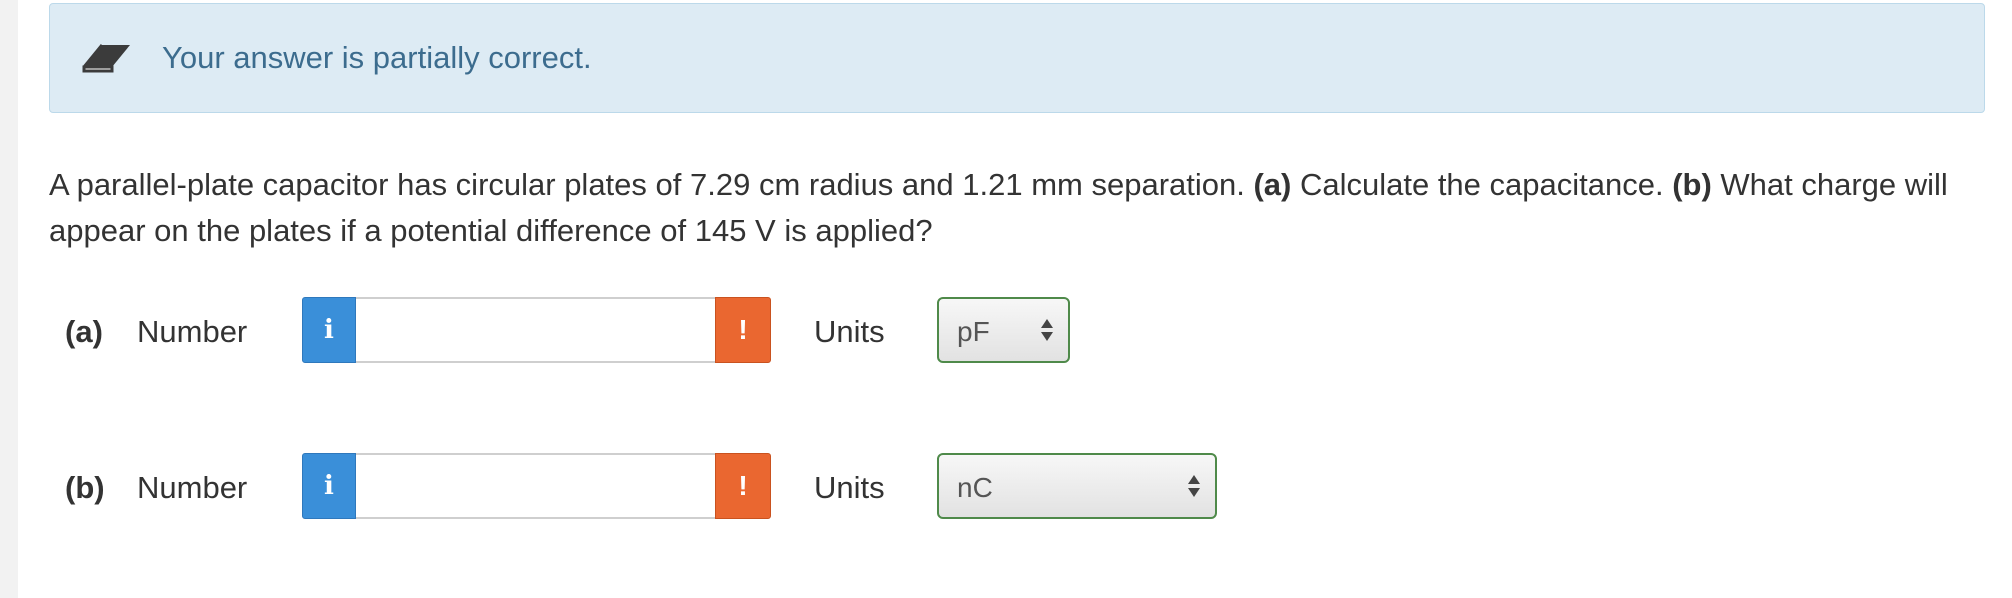 This screenshot has width=2012, height=598. What do you see at coordinates (1482, 184) in the screenshot?
I see `question-text-part-2: Calculate the capacitance.` at bounding box center [1482, 184].